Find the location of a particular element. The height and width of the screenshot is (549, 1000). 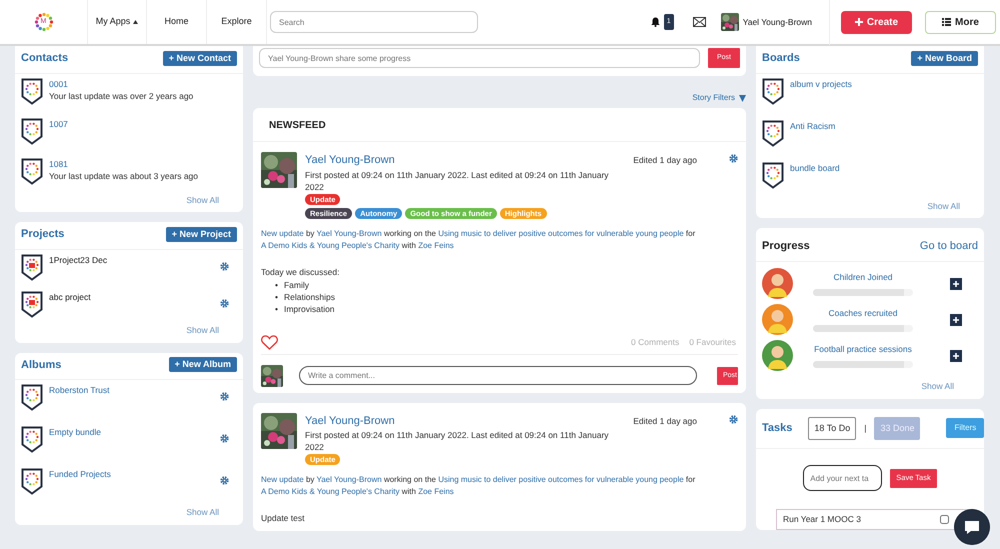

new-button: + New Project is located at coordinates (201, 234).